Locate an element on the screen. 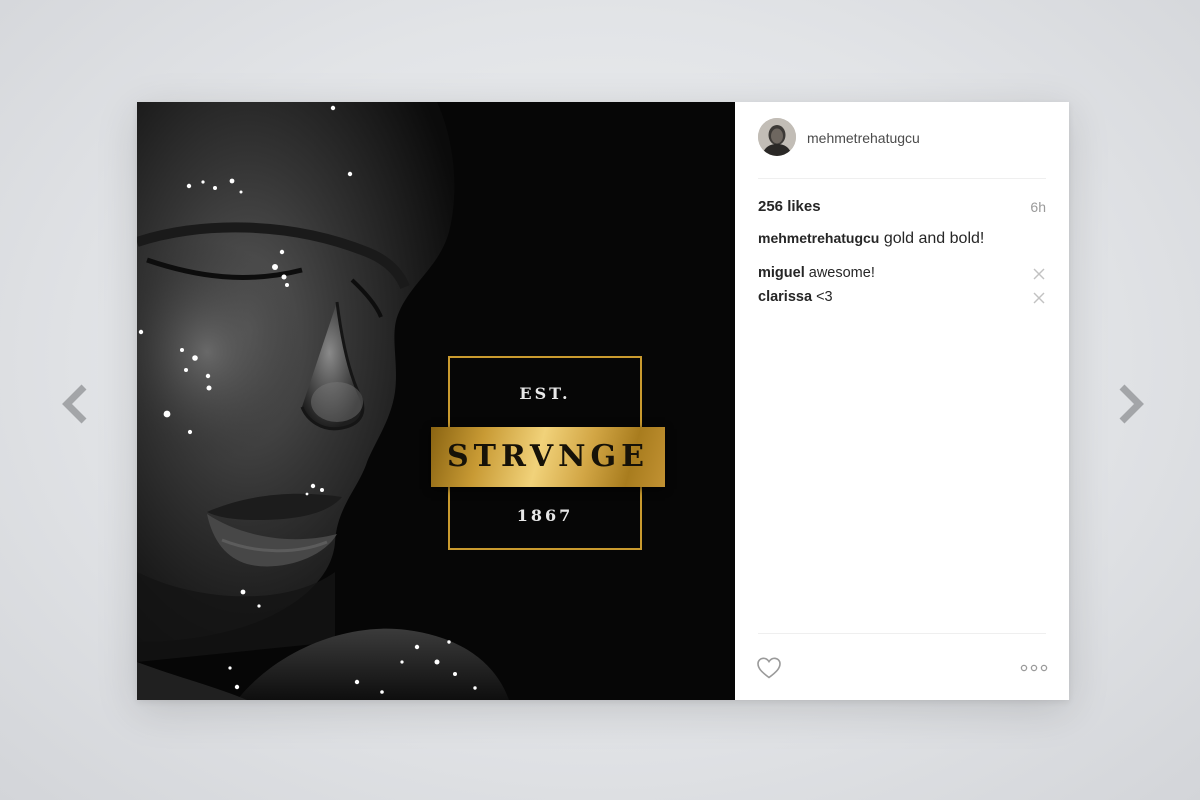 Image resolution: width=1200 pixels, height=800 pixels. more-options-icon is located at coordinates (1034, 668).